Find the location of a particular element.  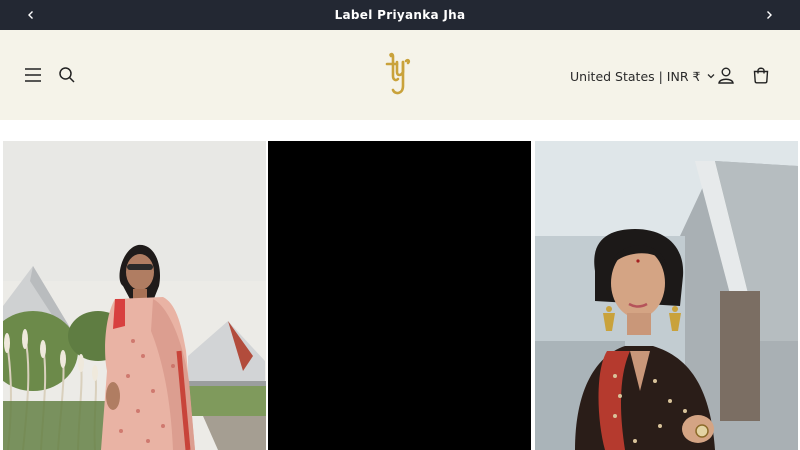

country-currency-selector: United States | INR ₹ is located at coordinates (643, 76).